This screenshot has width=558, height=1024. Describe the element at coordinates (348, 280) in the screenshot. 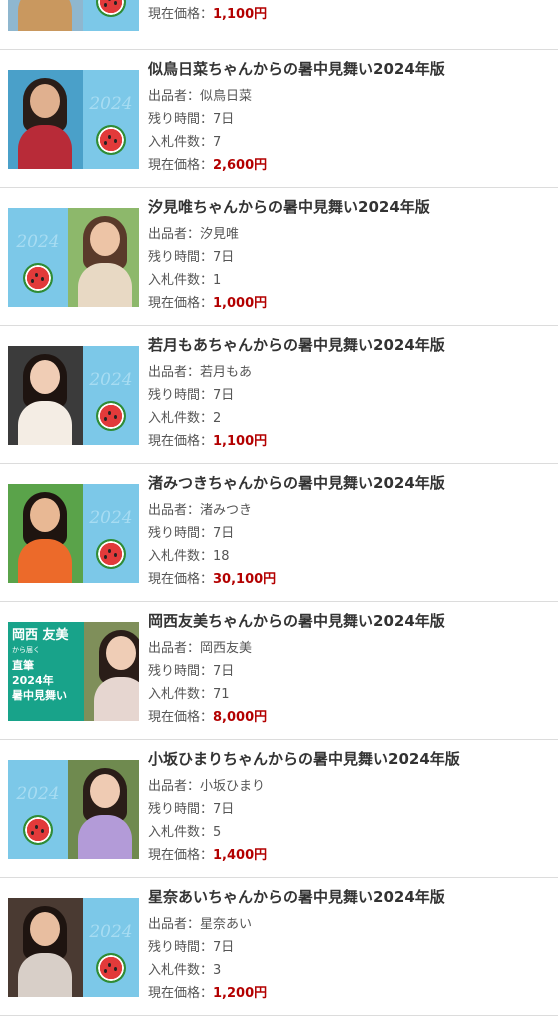

I see `bids-line: 入札件数：1` at that location.